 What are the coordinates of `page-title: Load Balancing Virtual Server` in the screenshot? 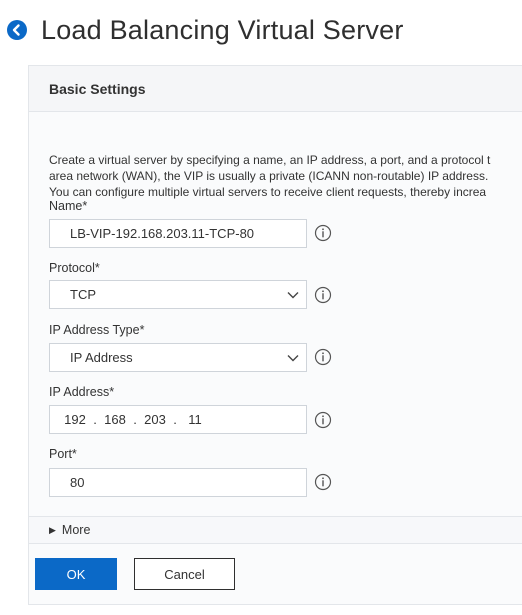 It's located at (222, 29).